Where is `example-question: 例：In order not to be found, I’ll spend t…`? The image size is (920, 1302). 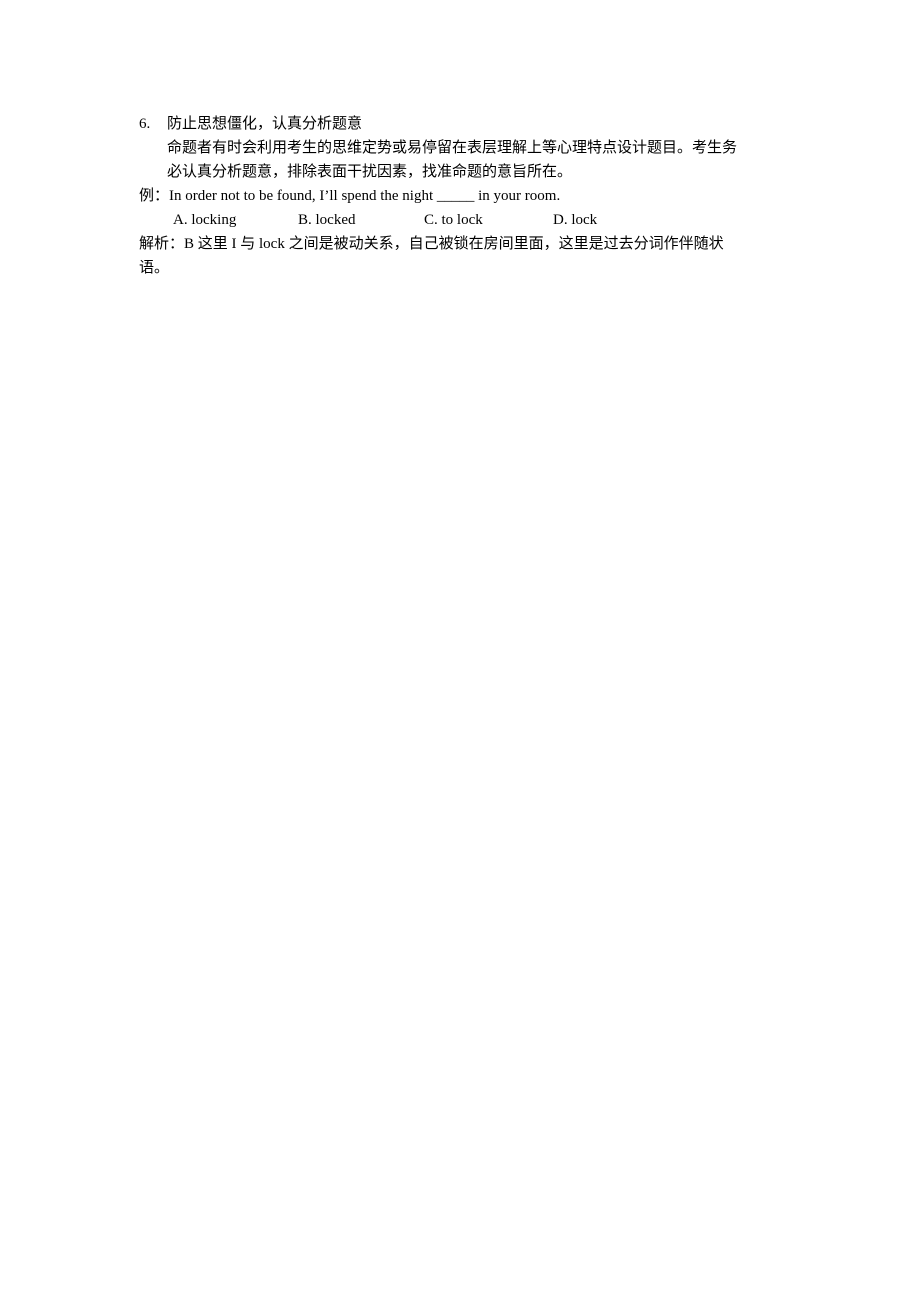 example-question: 例：In order not to be found, I’ll spend t… is located at coordinates (349, 196).